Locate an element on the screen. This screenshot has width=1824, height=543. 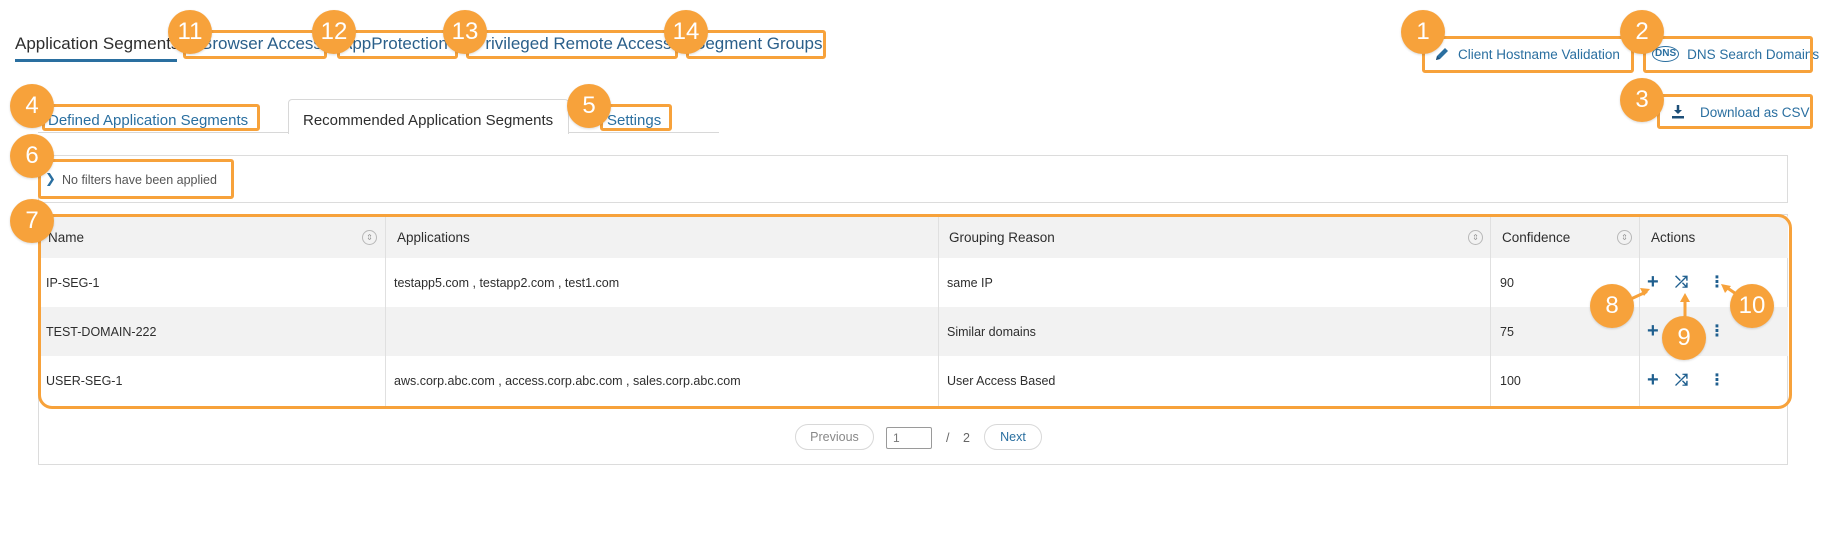
callout-badge: 7 is located at coordinates (32, 221).